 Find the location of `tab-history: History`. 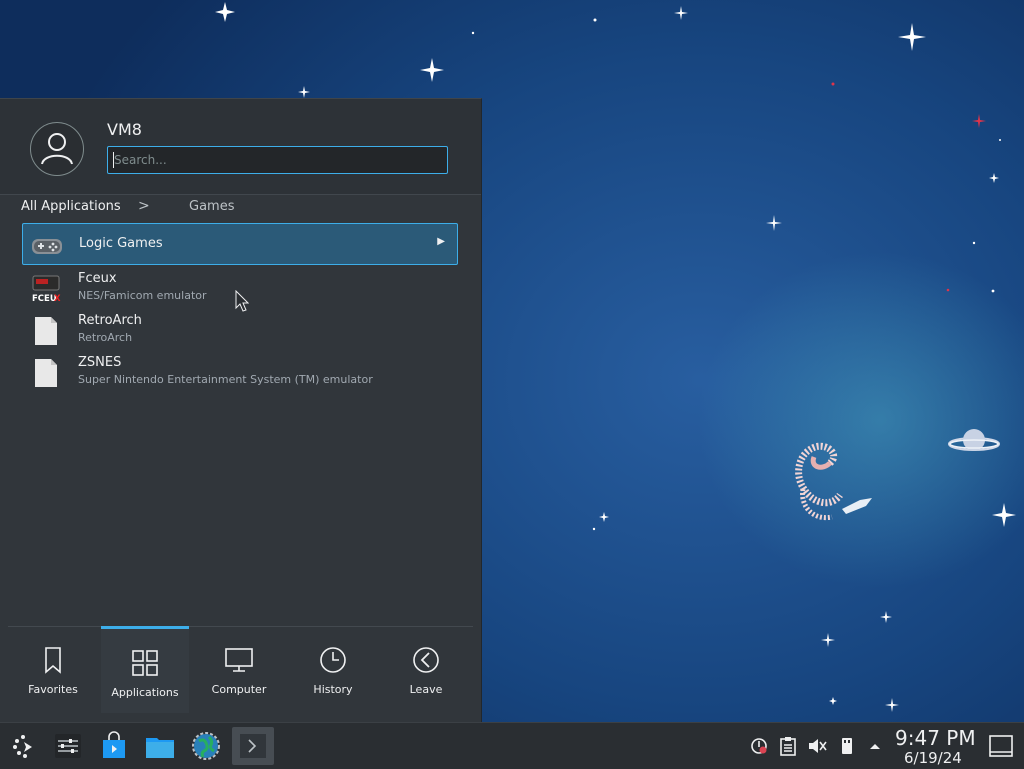

tab-history: History is located at coordinates (333, 669).